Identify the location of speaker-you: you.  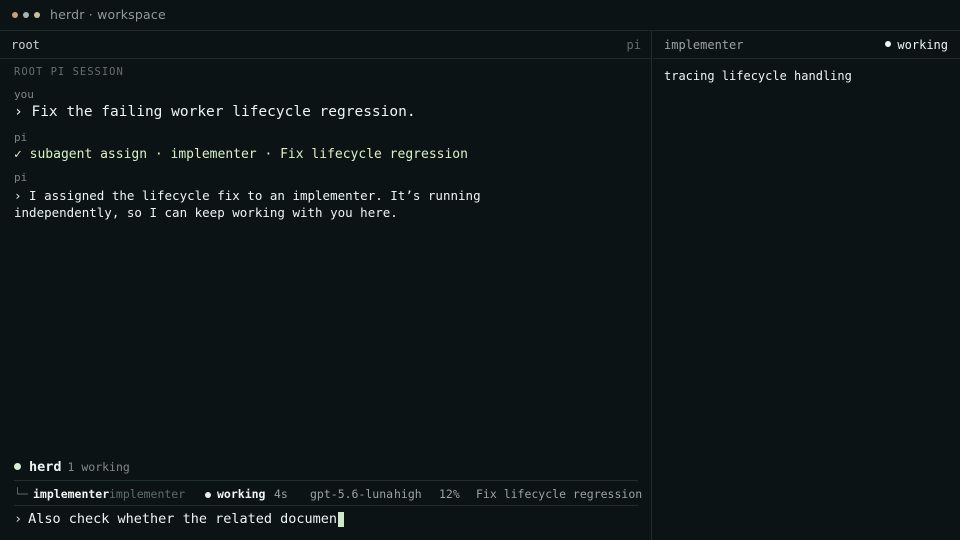
(24, 94).